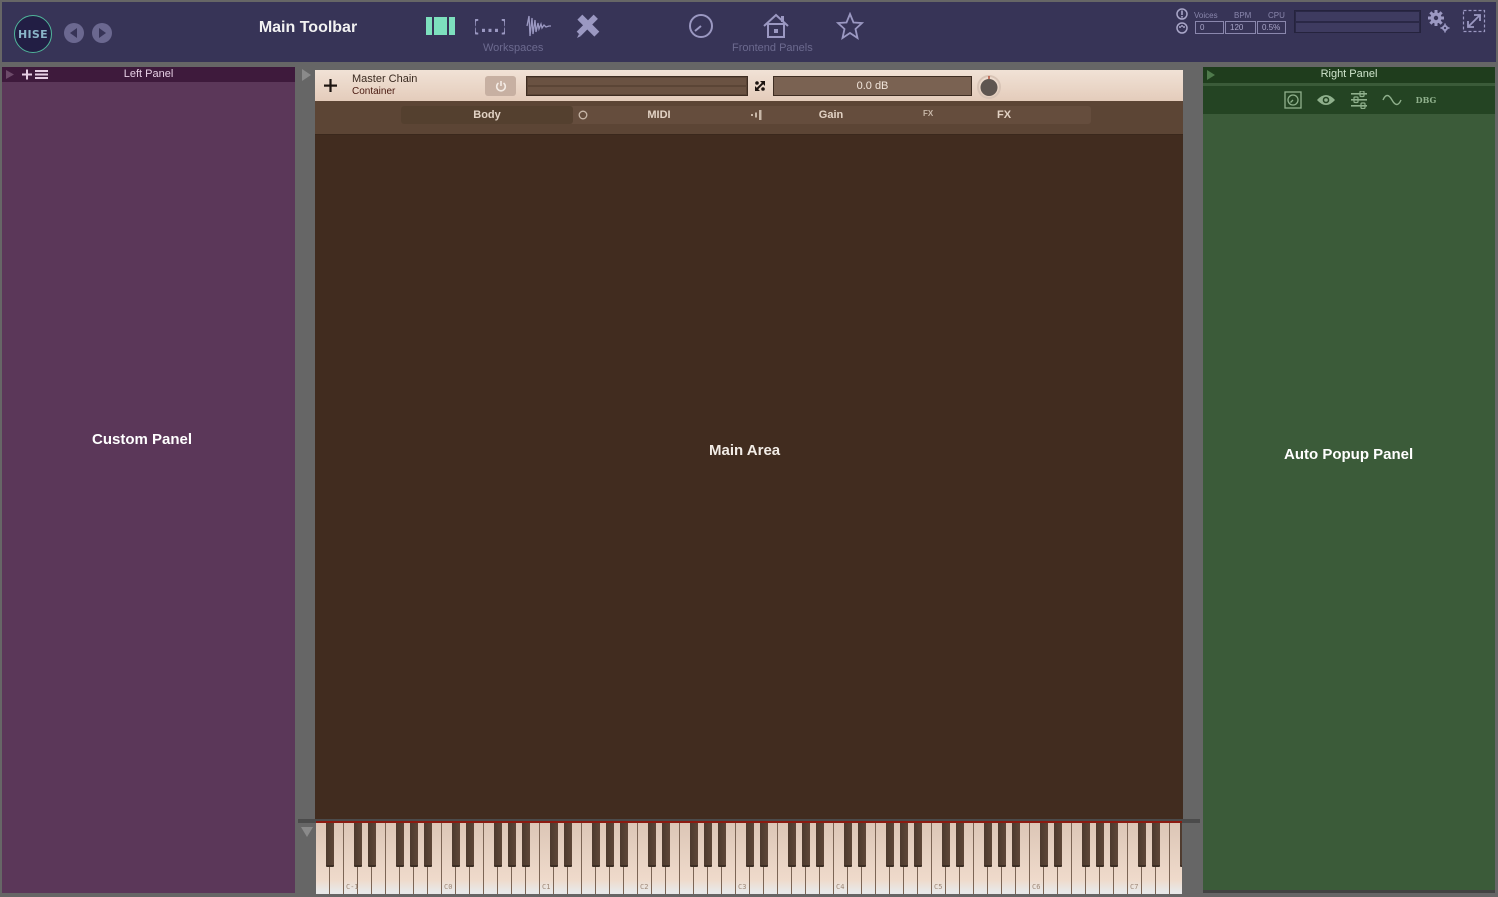 The image size is (1498, 897). What do you see at coordinates (1134, 887) in the screenshot?
I see `octave-label: C7` at bounding box center [1134, 887].